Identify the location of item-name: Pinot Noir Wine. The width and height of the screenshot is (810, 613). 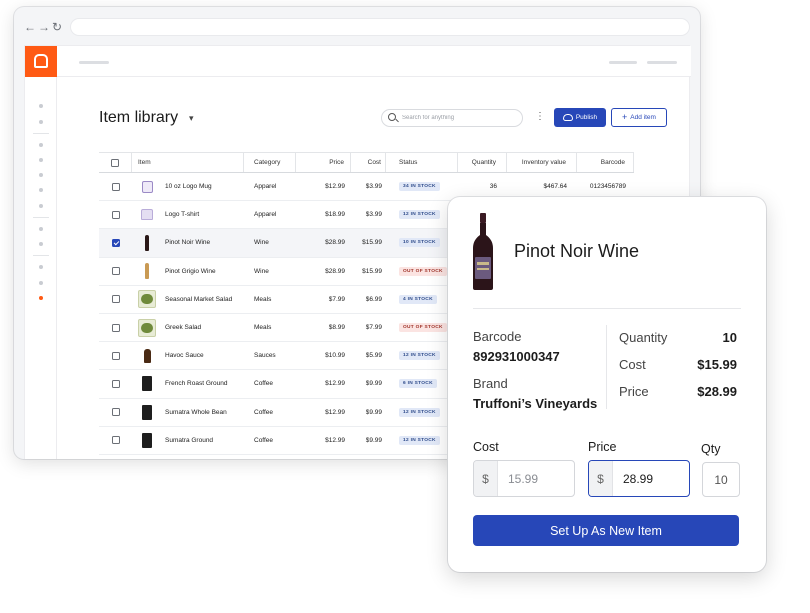
(187, 242).